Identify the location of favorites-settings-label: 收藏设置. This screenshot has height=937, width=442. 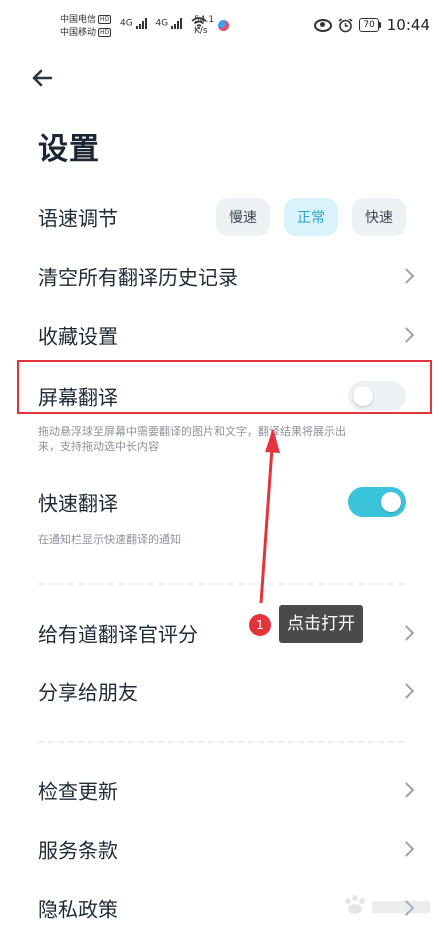
(78, 336).